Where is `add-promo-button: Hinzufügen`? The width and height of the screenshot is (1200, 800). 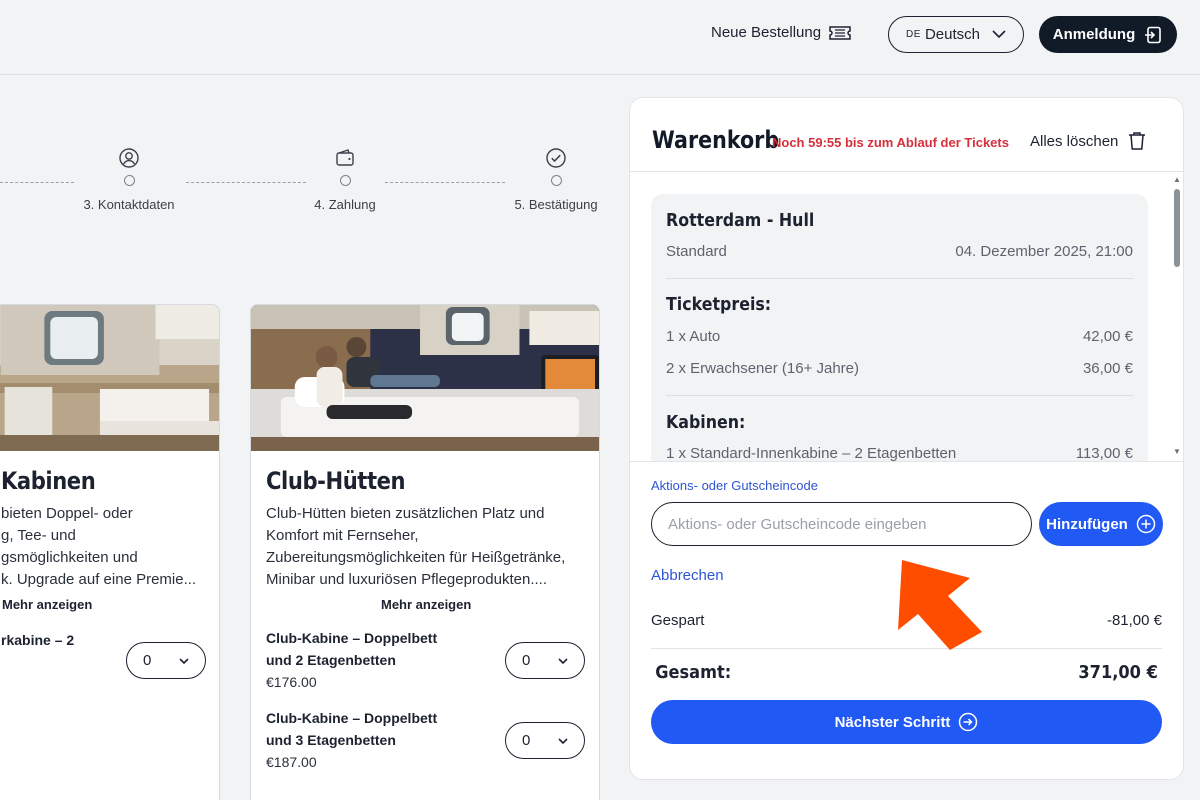 add-promo-button: Hinzufügen is located at coordinates (1101, 524).